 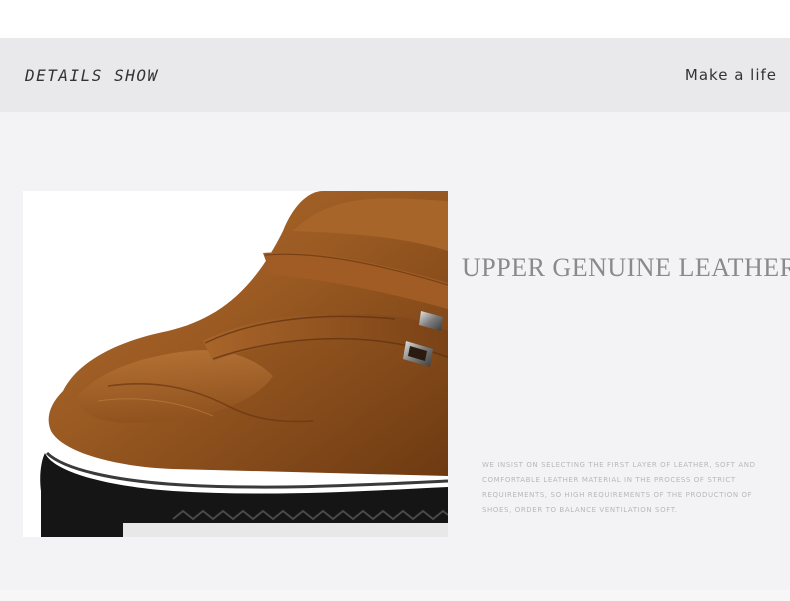 What do you see at coordinates (395, 19) in the screenshot?
I see `top-margin` at bounding box center [395, 19].